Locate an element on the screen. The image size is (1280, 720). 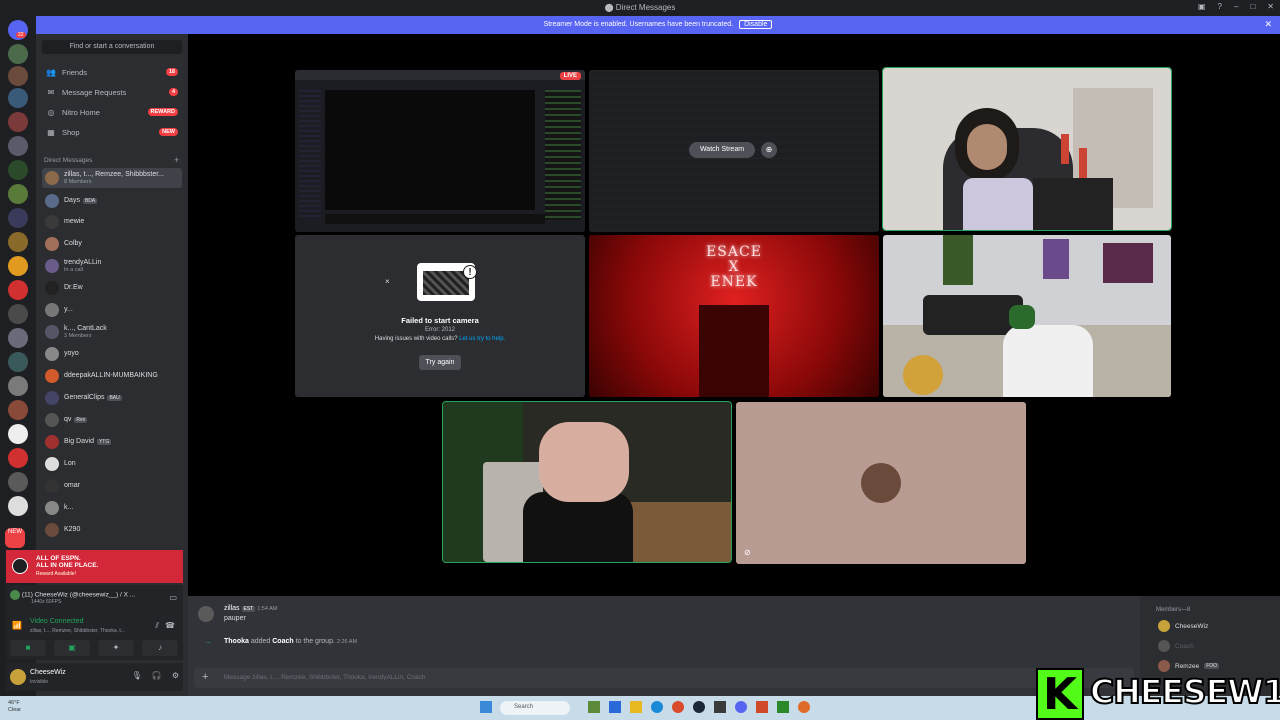
nav-nitro-home: ◎ Nitro Home REWARD is located at coordinates (112, 112).